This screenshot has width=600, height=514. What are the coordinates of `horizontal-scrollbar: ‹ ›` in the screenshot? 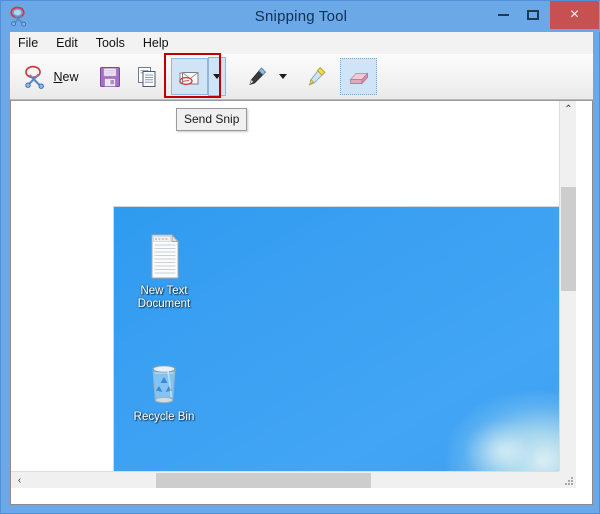 It's located at (293, 479).